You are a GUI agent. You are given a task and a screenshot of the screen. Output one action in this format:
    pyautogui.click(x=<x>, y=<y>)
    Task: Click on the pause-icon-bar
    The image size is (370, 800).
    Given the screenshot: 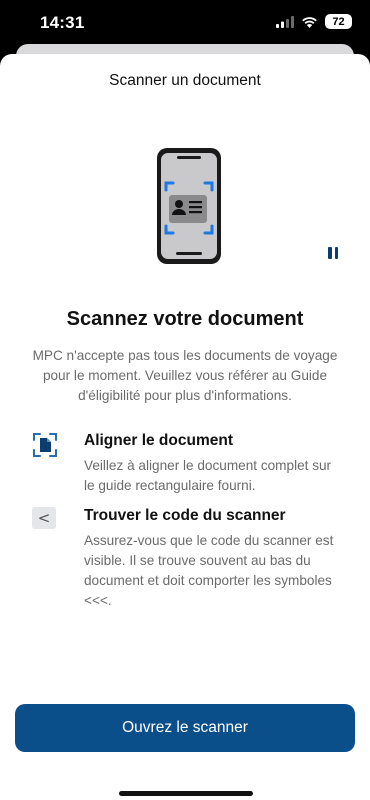 What is the action you would take?
    pyautogui.click(x=336, y=253)
    